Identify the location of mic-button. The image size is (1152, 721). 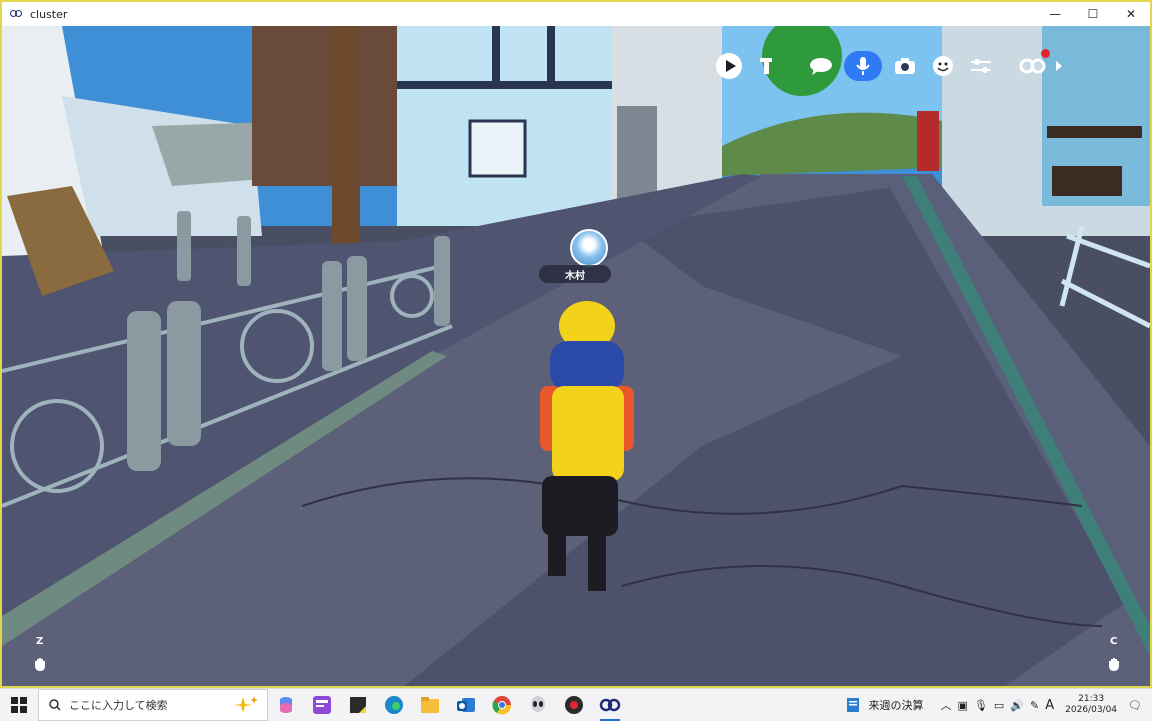
(863, 66).